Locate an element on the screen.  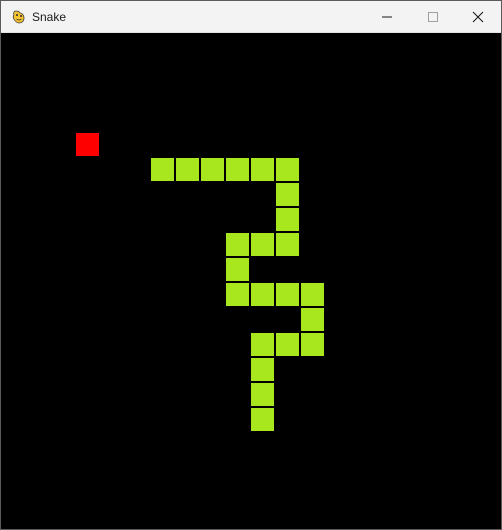
pygame-snake-icon is located at coordinates (18, 17).